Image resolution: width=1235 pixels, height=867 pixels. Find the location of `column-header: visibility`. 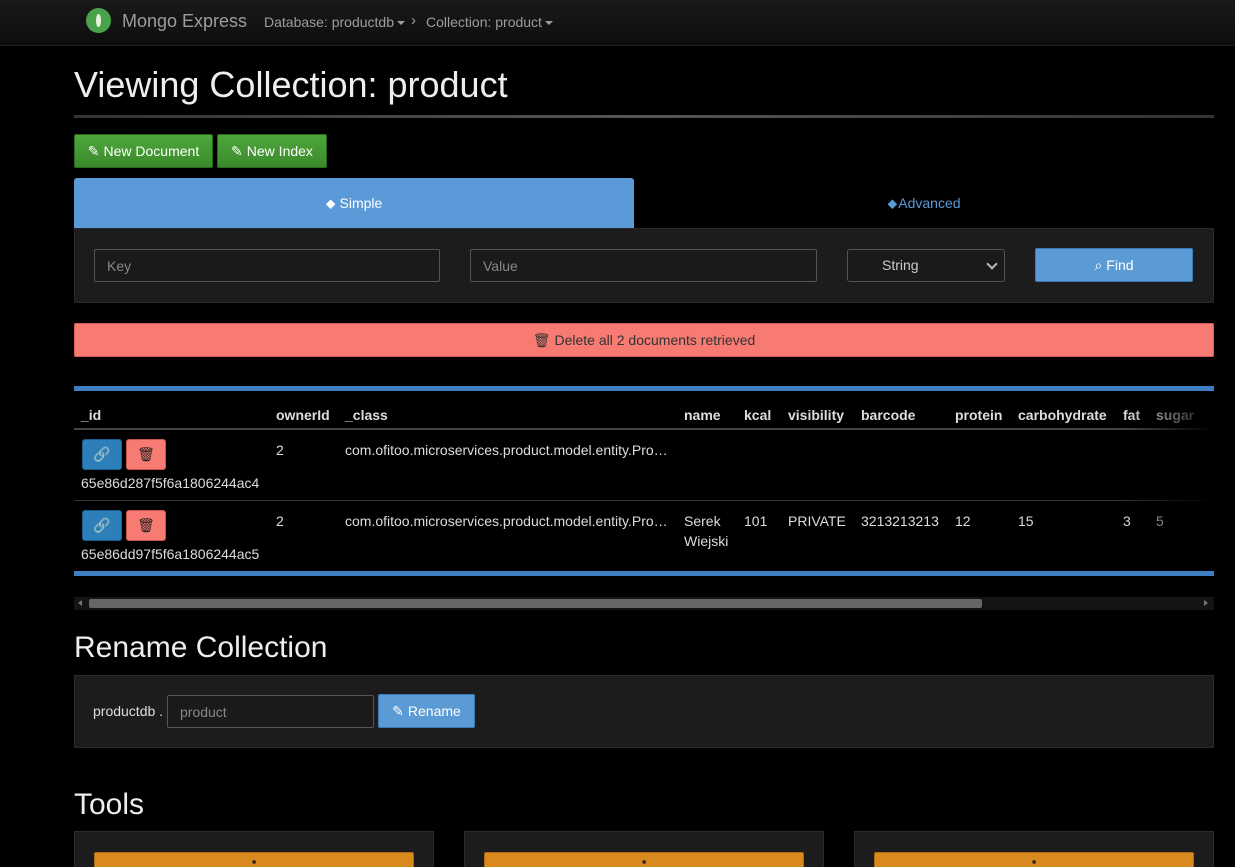

column-header: visibility is located at coordinates (816, 415).